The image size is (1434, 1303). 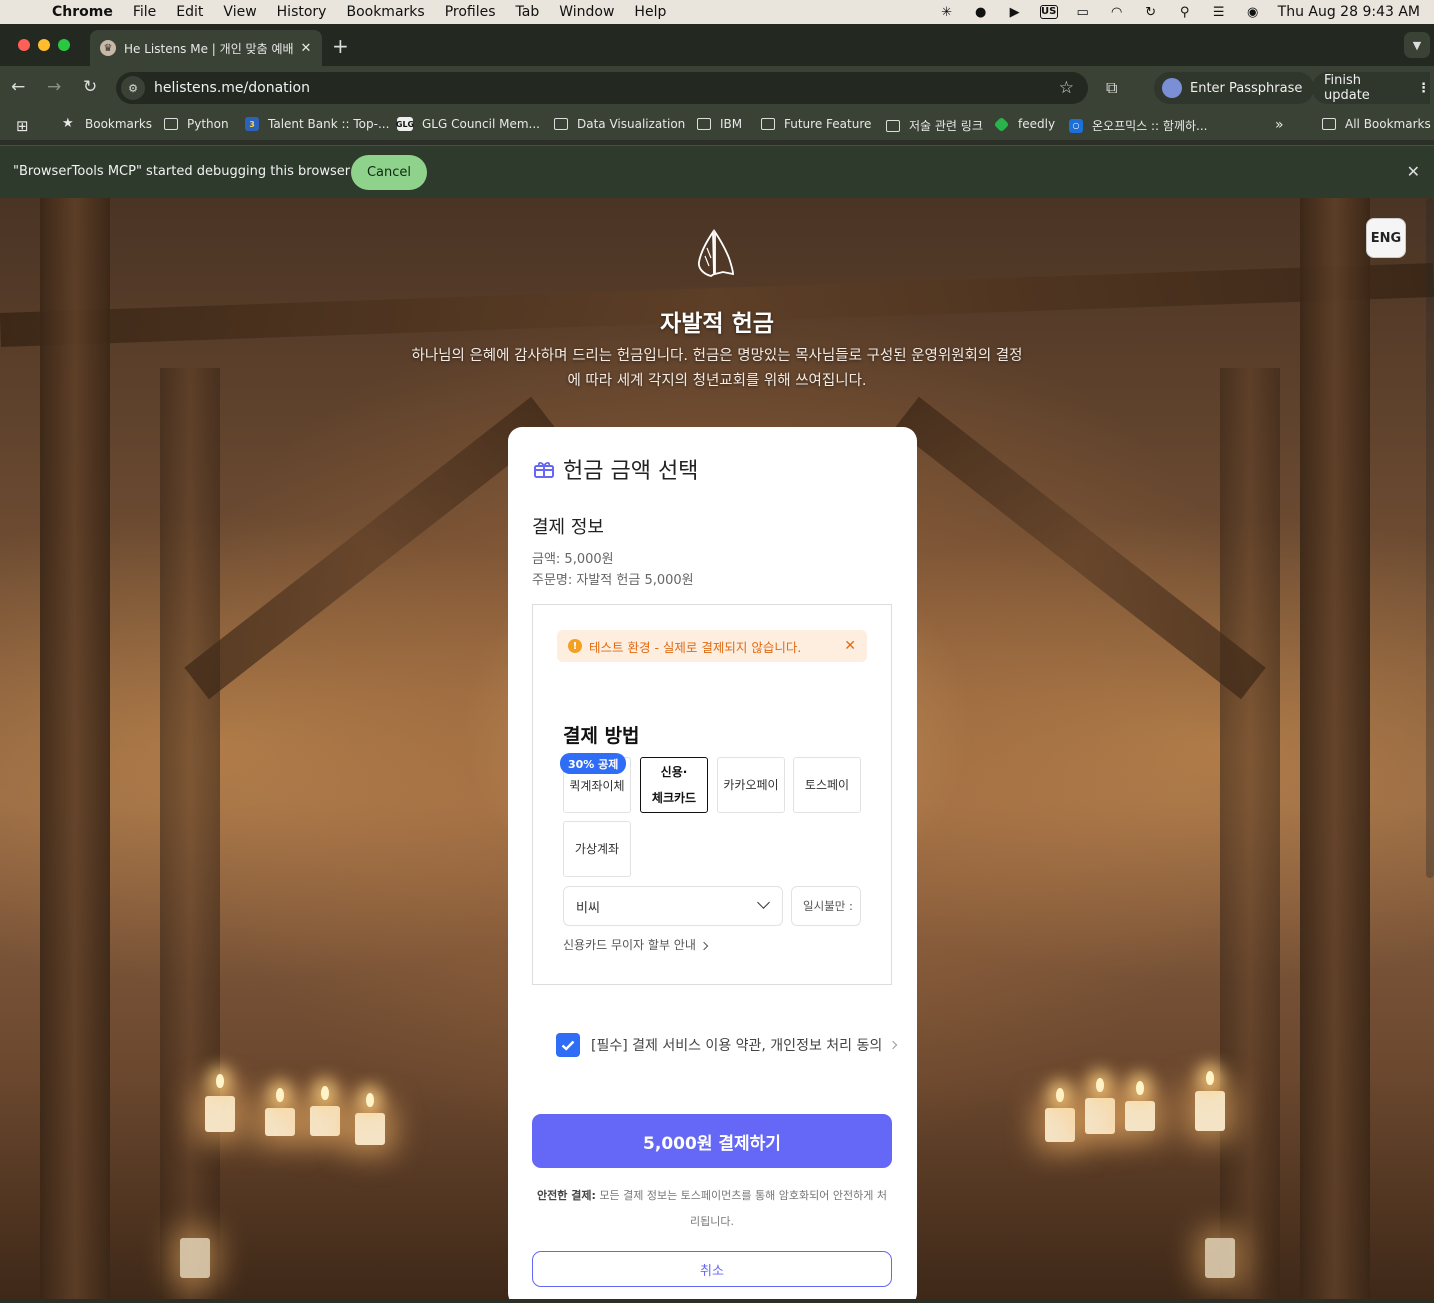 I want to click on site-settings-tune-icon: ⚙, so click(x=133, y=88).